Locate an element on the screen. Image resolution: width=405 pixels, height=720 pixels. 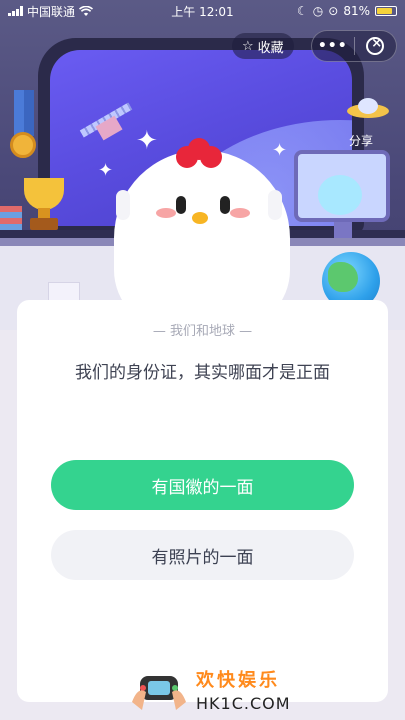
carrier-name: 中国联通 is located at coordinates (51, 11).